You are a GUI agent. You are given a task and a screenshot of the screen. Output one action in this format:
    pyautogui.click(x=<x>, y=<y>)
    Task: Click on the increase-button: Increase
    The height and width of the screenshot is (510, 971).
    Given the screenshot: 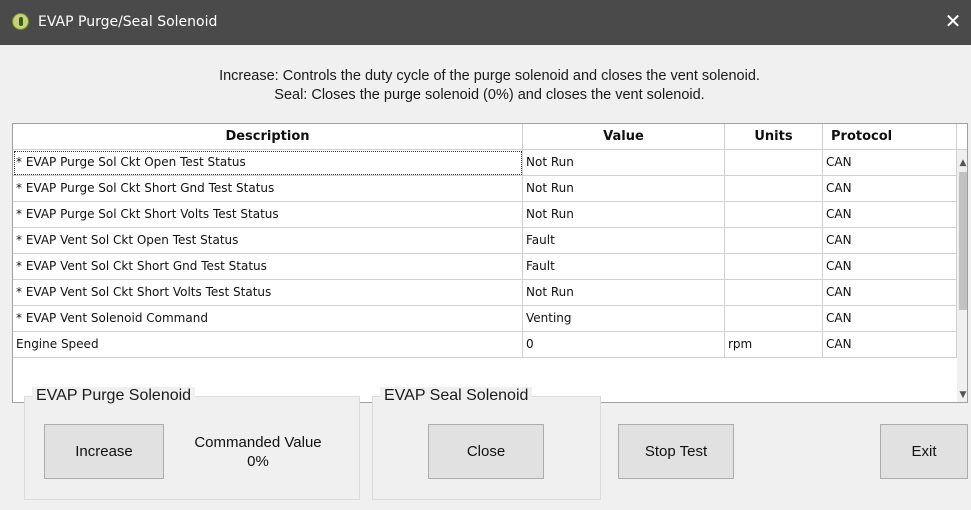 What is the action you would take?
    pyautogui.click(x=104, y=451)
    